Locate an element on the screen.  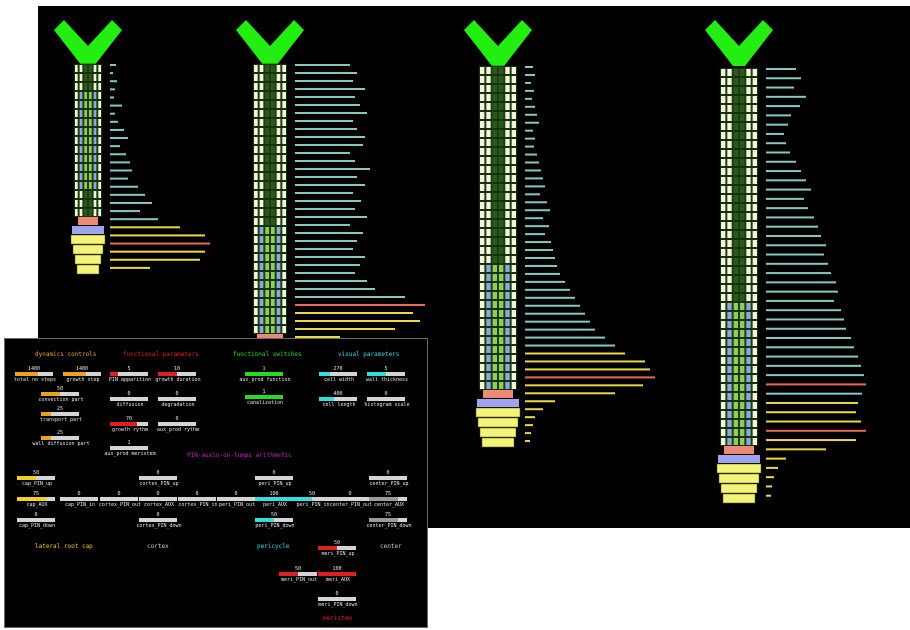
transport-part-slider: 25 transport part is located at coordinates (65, 414).